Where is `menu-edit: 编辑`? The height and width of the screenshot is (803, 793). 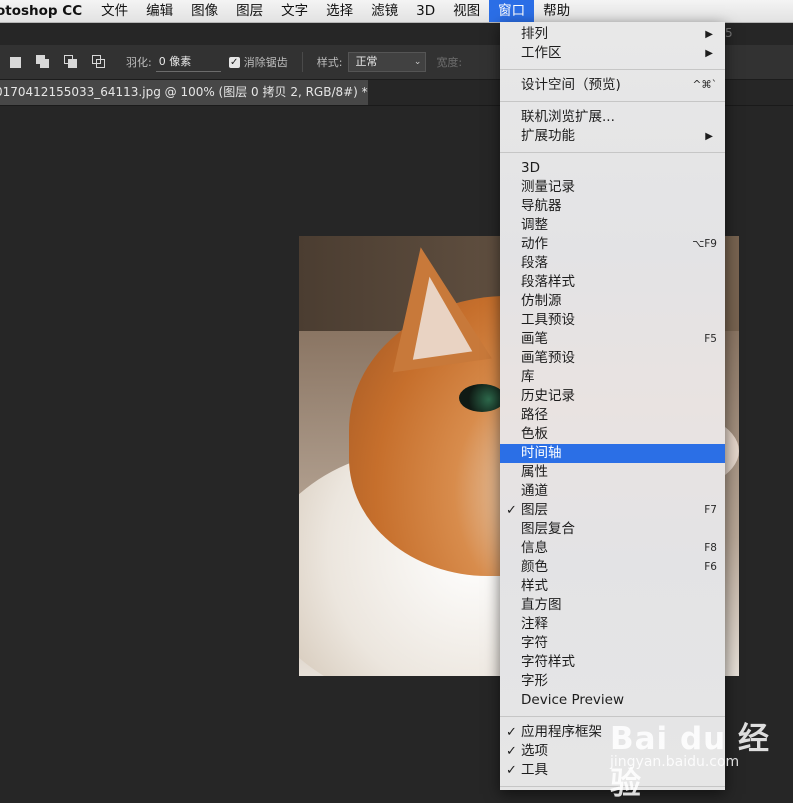
menu-edit: 编辑 is located at coordinates (159, 11).